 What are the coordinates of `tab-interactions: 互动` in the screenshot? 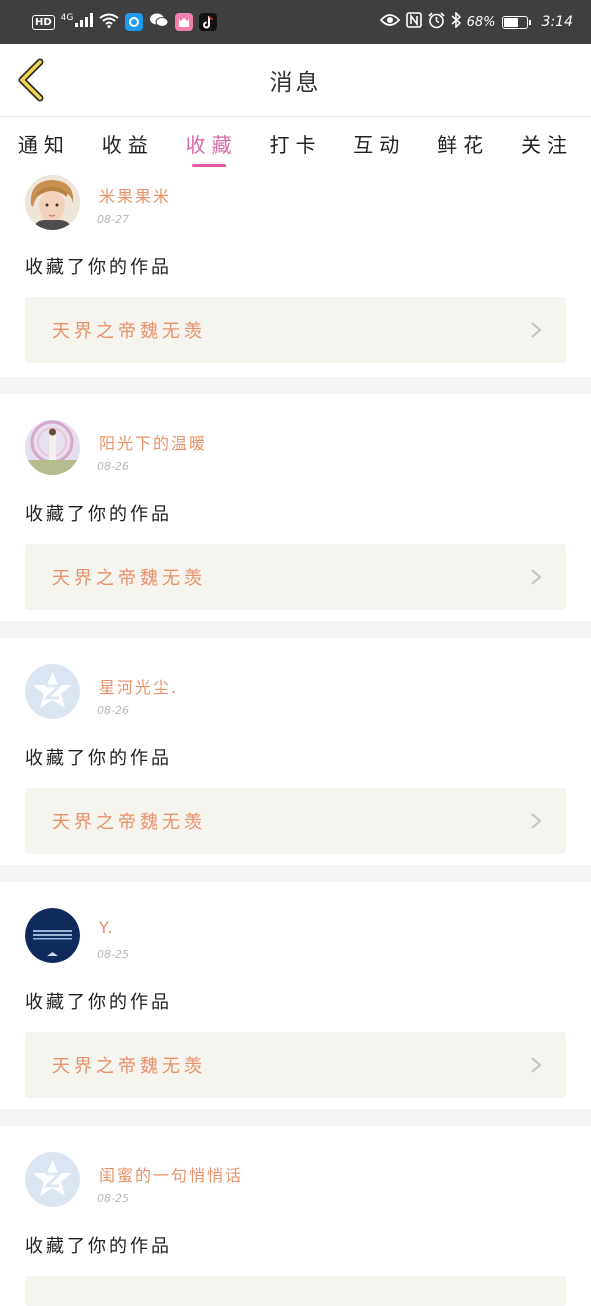 It's located at (379, 144).